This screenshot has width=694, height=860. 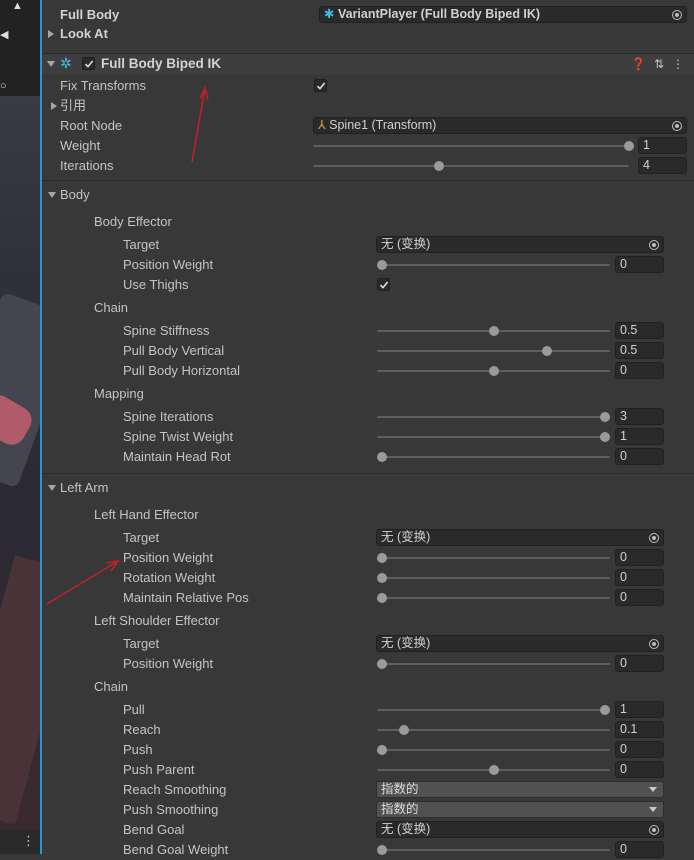 What do you see at coordinates (141, 537) in the screenshot?
I see `hand-target-label: Target` at bounding box center [141, 537].